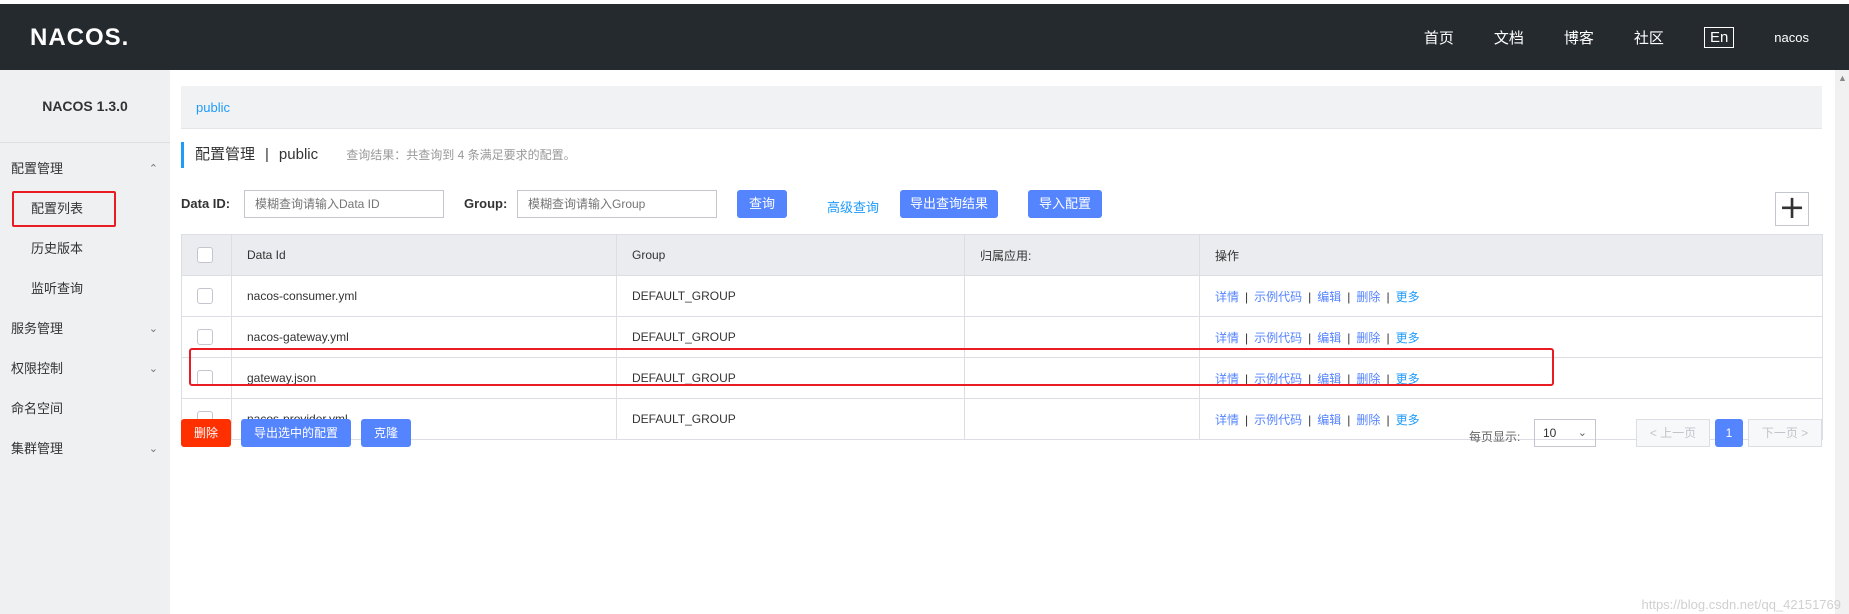 Image resolution: width=1849 pixels, height=614 pixels. I want to click on clone-button: 克隆, so click(386, 433).